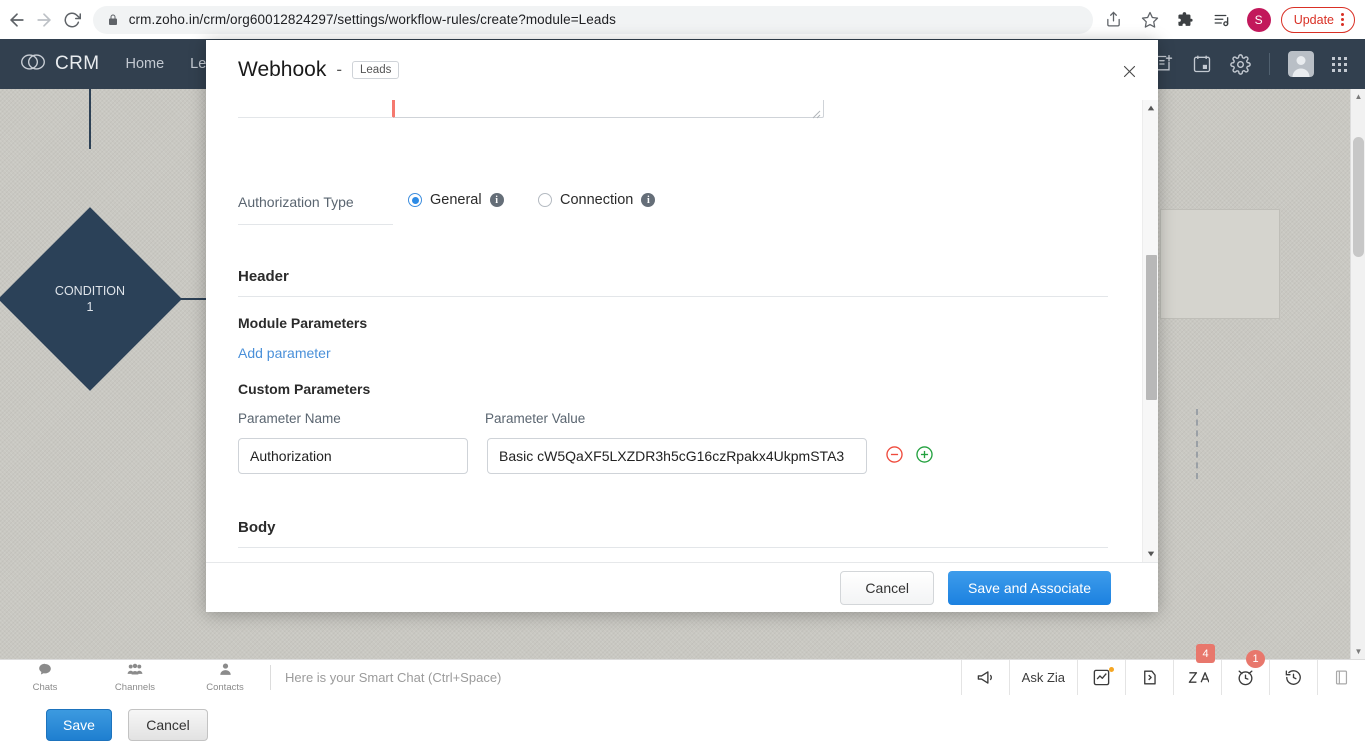 The height and width of the screenshot is (741, 1365). I want to click on browser-profile-avatar: S, so click(1259, 20).